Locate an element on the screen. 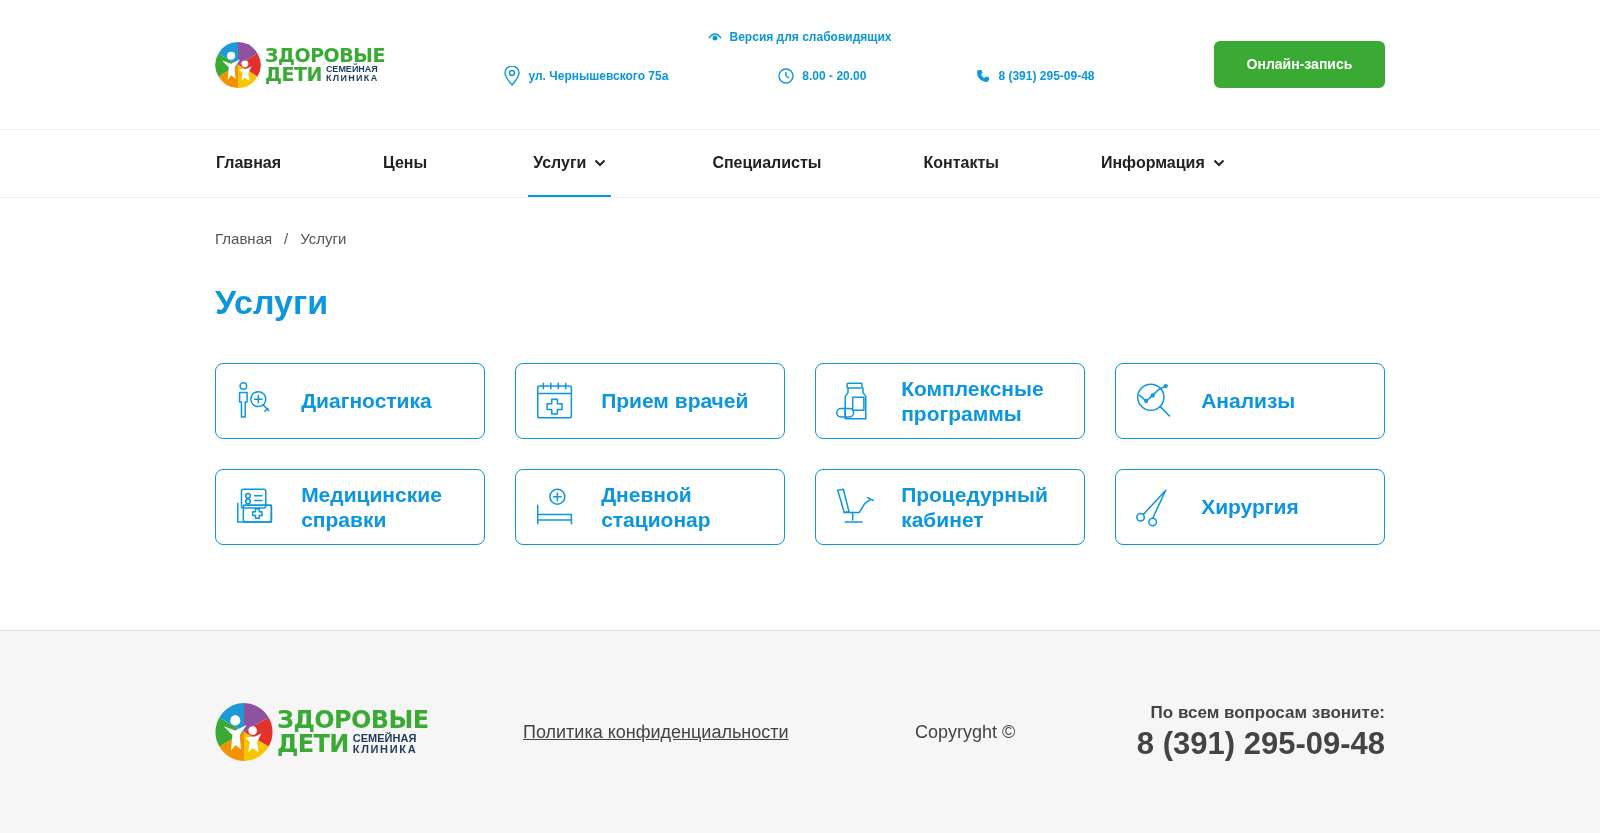 This screenshot has width=1600, height=833. page-title: Услуги is located at coordinates (272, 302).